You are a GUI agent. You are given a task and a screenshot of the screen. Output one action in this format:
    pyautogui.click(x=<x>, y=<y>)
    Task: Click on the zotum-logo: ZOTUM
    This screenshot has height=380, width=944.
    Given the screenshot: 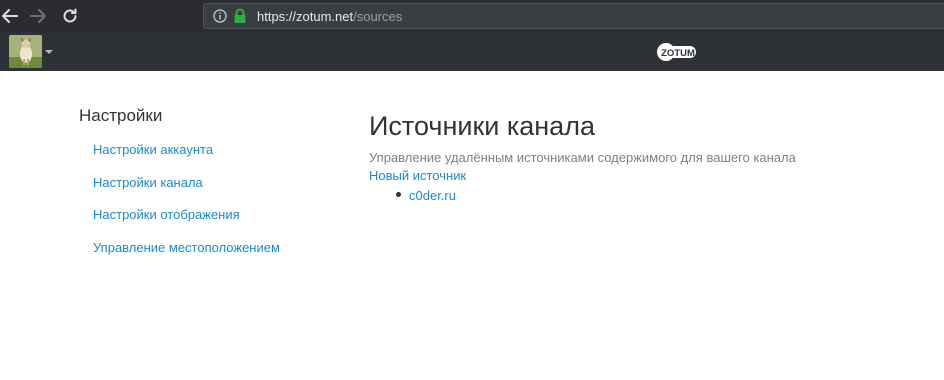 What is the action you would take?
    pyautogui.click(x=677, y=52)
    